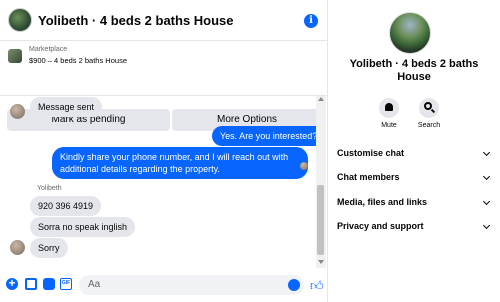 The height and width of the screenshot is (302, 500). Describe the element at coordinates (12, 283) in the screenshot. I see `plus-icon: +` at that location.